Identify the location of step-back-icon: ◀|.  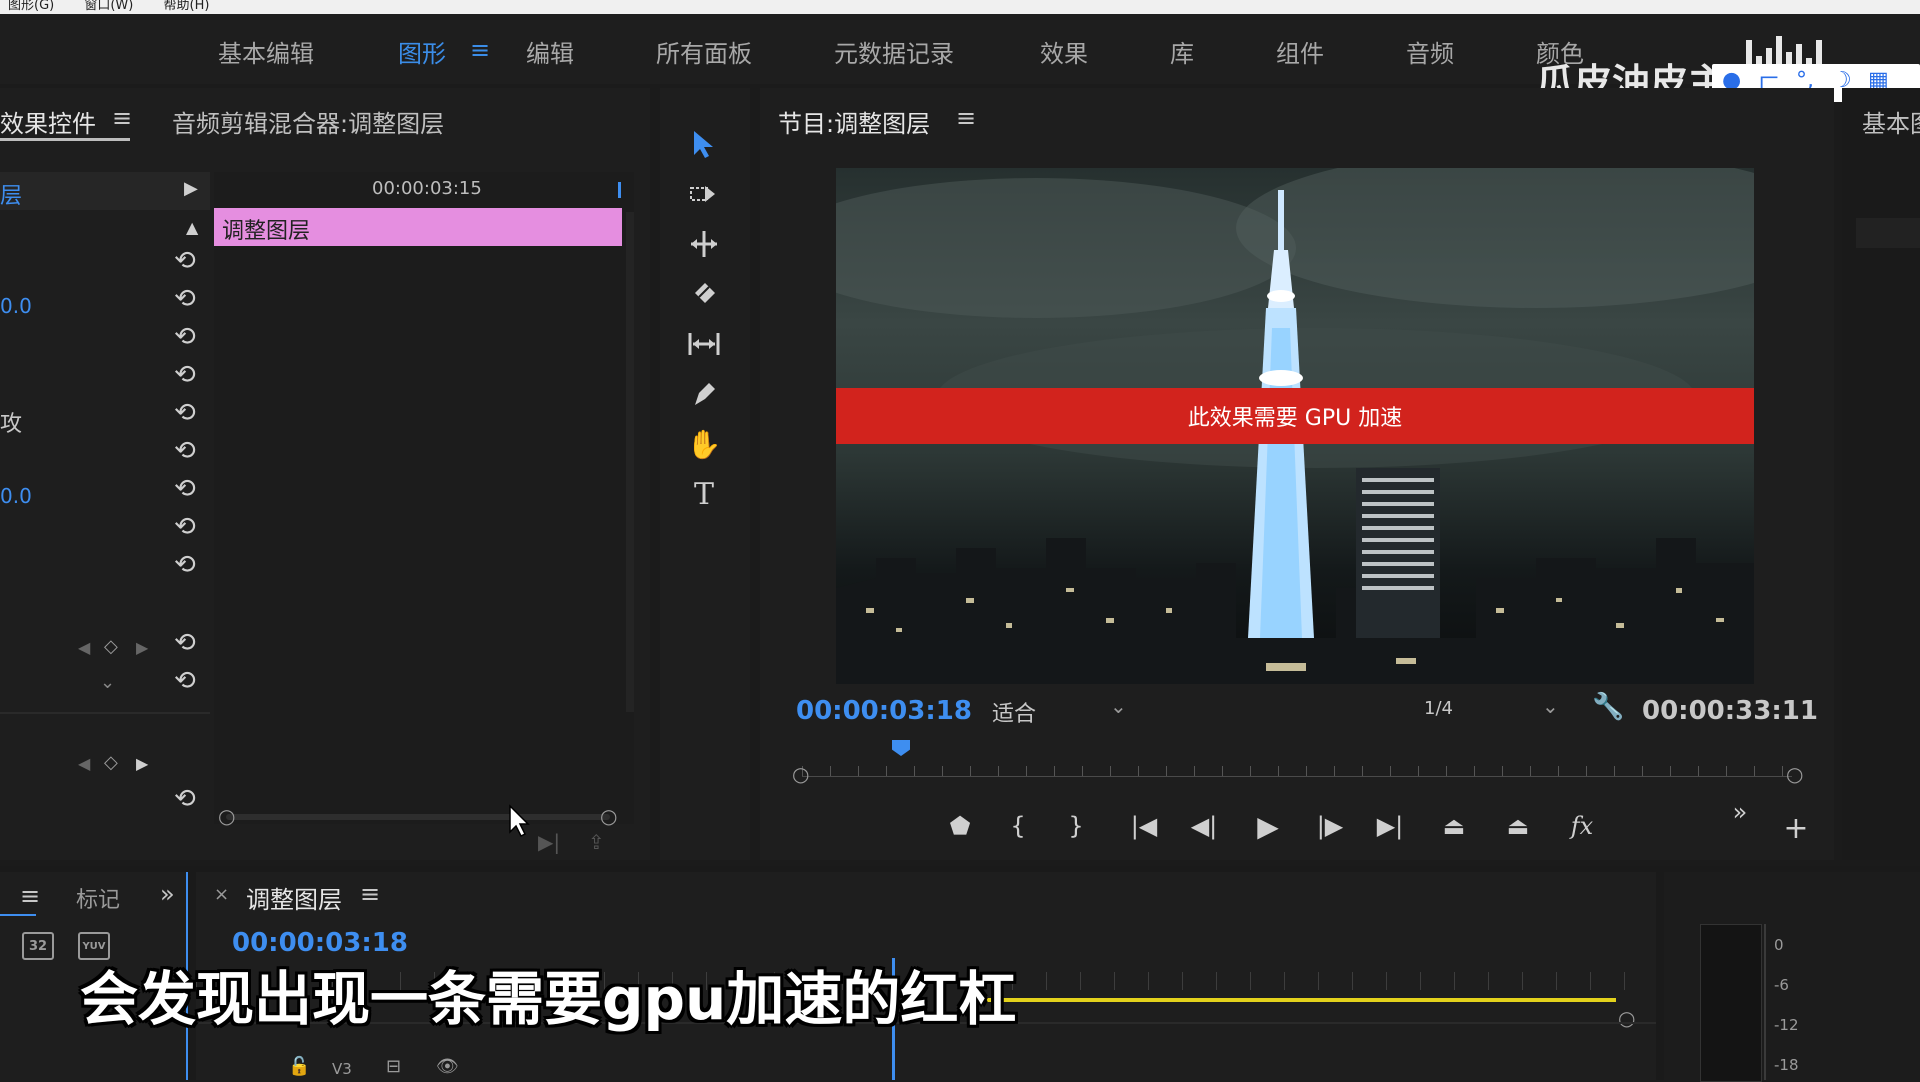
(1204, 826).